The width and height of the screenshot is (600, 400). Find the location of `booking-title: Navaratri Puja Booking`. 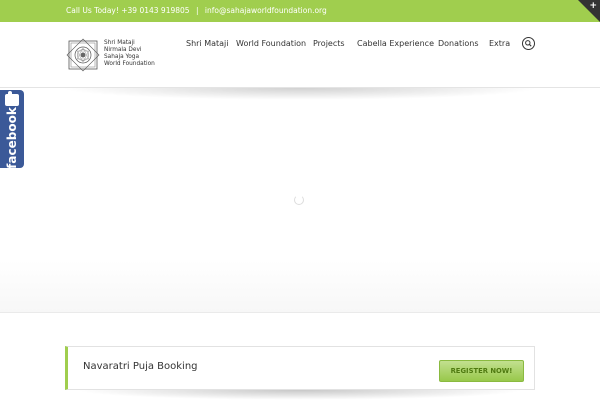

booking-title: Navaratri Puja Booking is located at coordinates (140, 366).